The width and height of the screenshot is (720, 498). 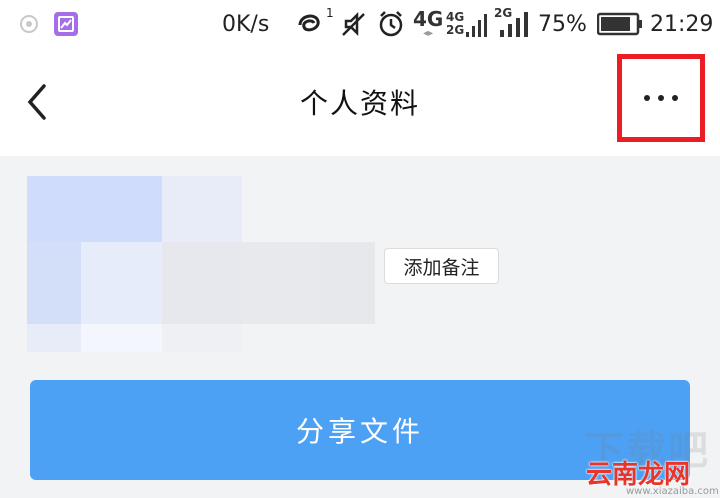 What do you see at coordinates (620, 24) in the screenshot?
I see `battery-icon` at bounding box center [620, 24].